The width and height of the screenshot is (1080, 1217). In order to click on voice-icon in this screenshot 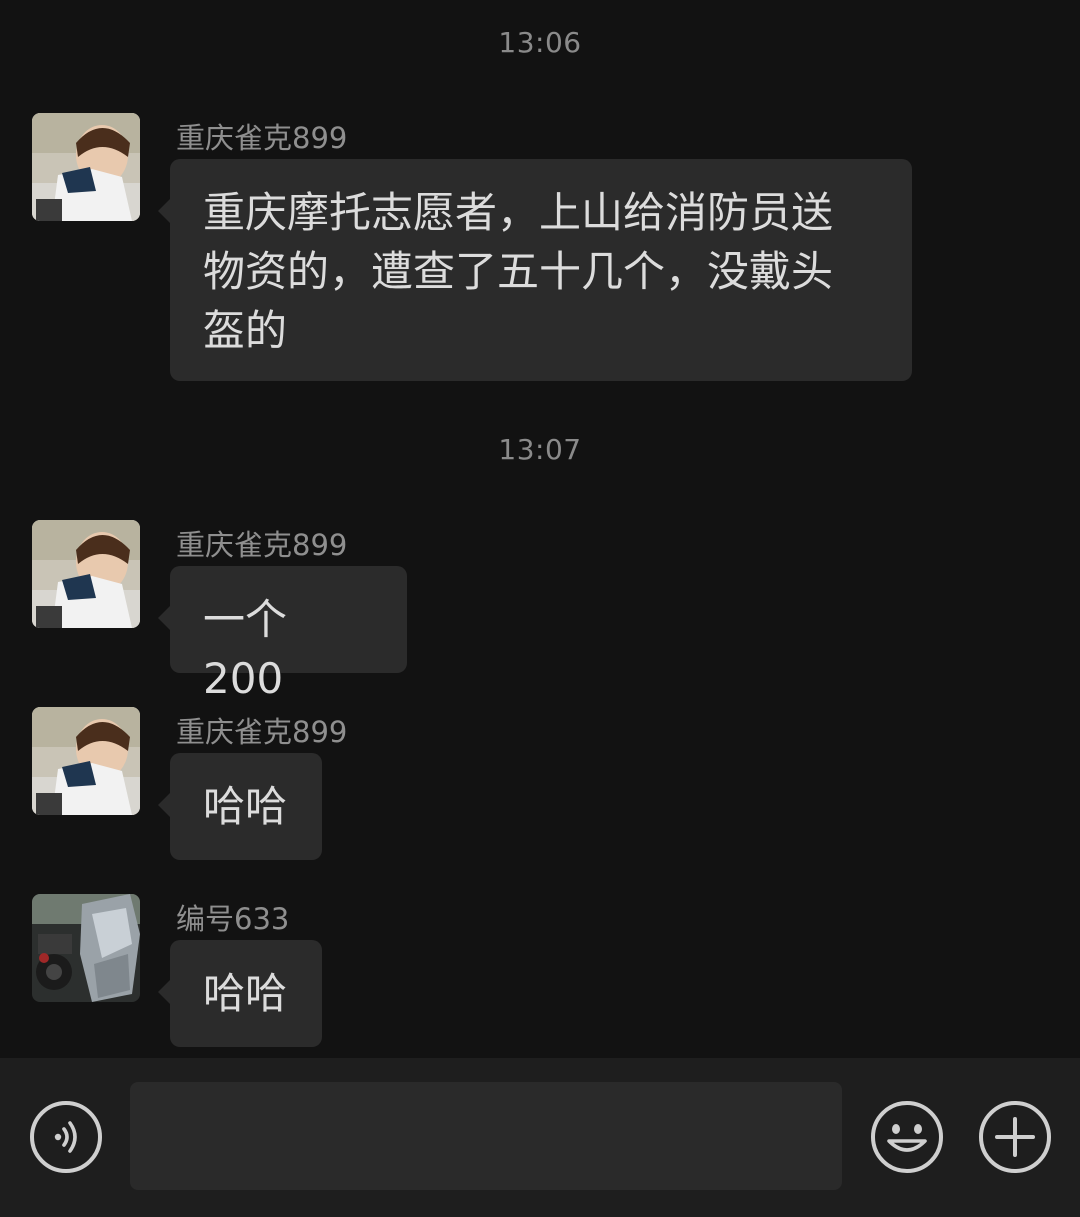, I will do `click(66, 1137)`.